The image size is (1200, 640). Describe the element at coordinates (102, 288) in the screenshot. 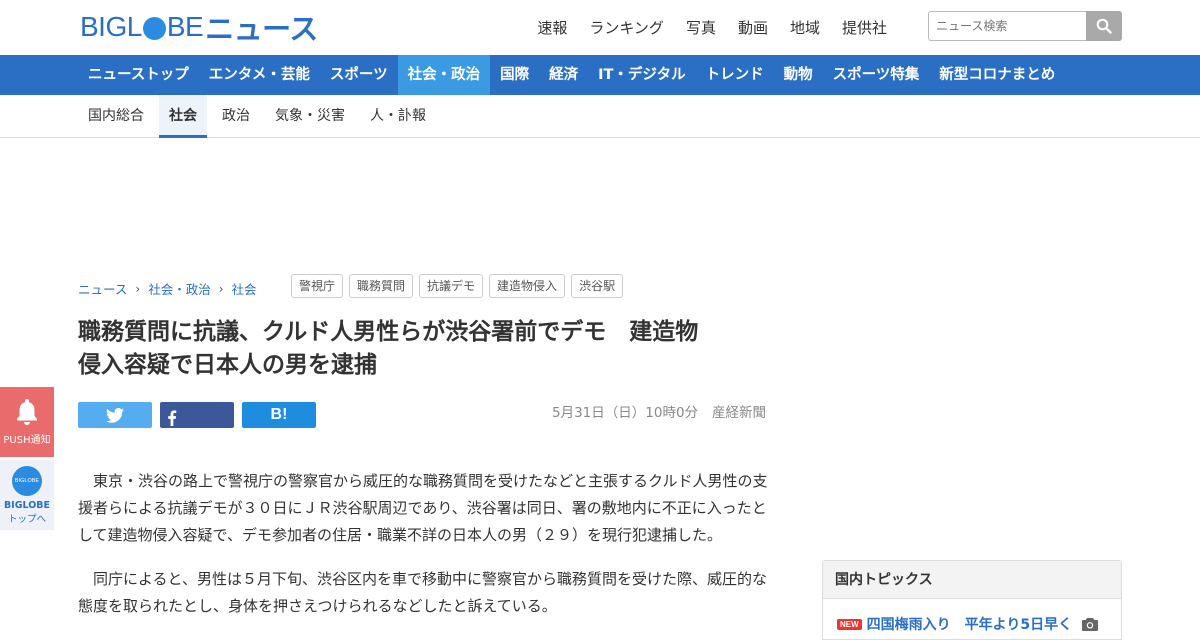

I see `breadcrumb-news: ニュース` at that location.